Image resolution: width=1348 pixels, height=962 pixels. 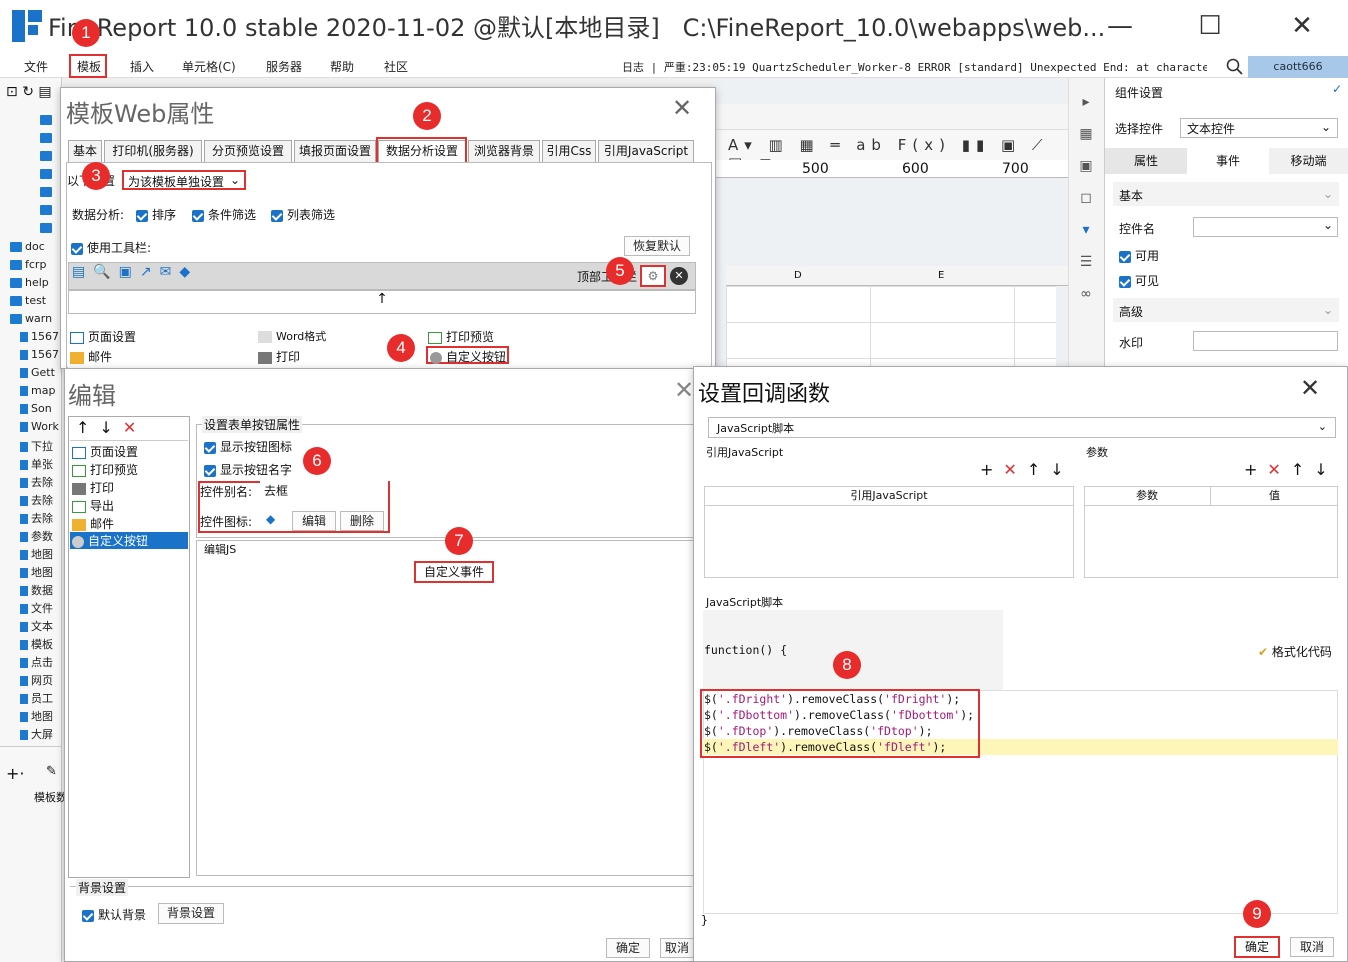 I want to click on menu-insert: 插入, so click(x=142, y=66).